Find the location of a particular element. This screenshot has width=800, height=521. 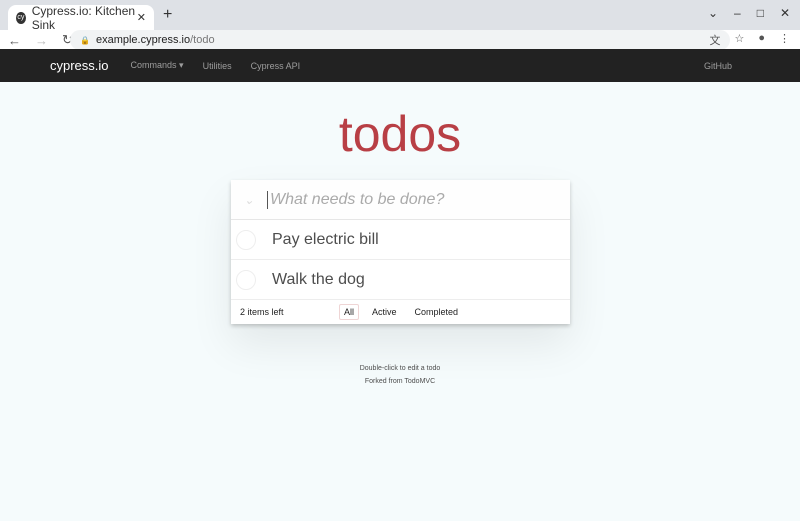

url-path: /todo is located at coordinates (202, 40).